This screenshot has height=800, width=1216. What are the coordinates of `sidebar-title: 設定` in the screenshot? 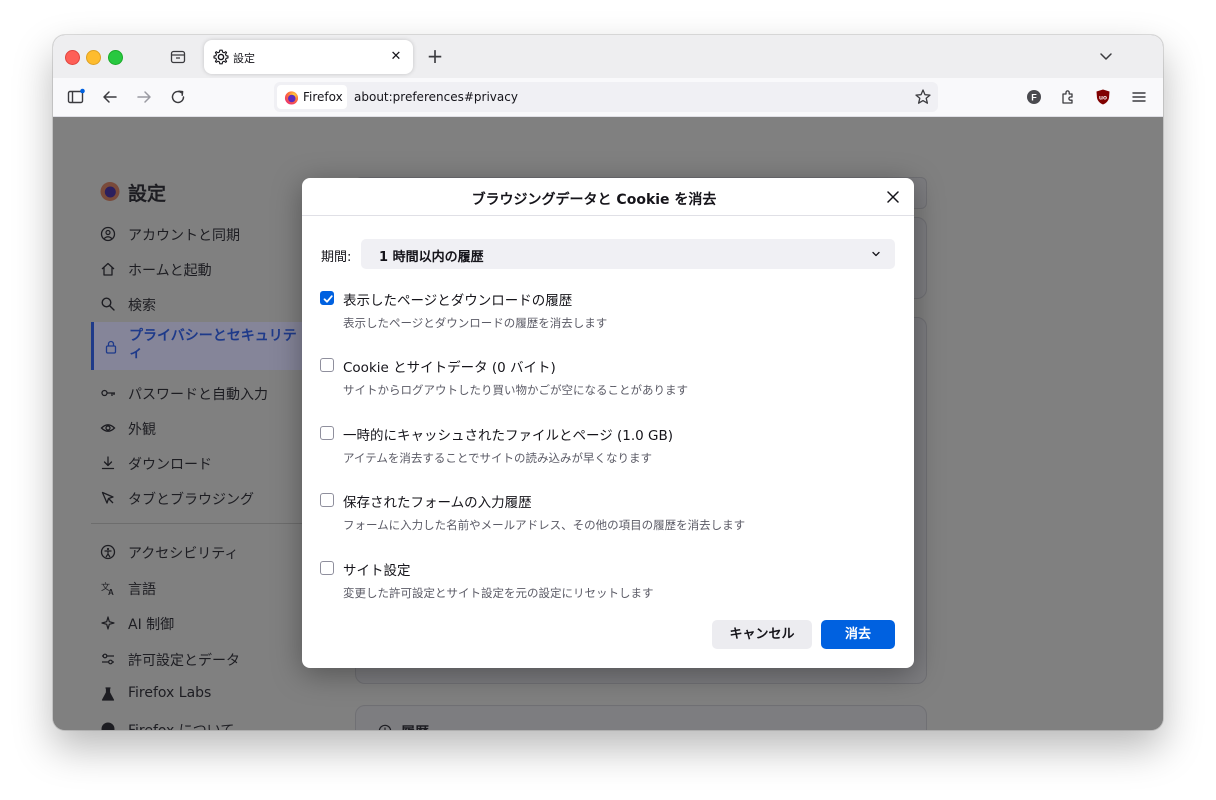 It's located at (147, 194).